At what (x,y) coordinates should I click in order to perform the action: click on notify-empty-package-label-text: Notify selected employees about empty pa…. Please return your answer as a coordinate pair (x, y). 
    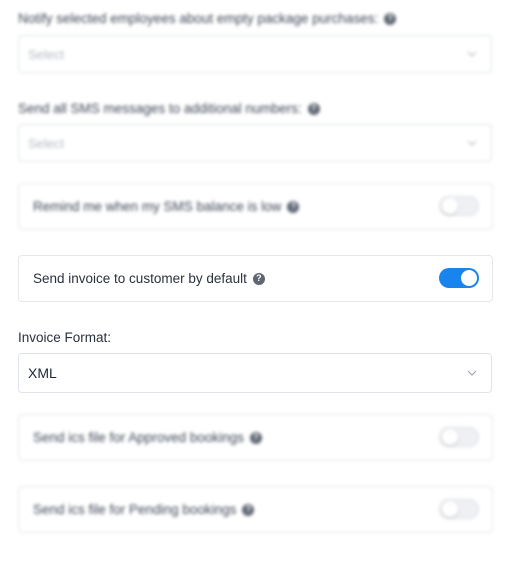
    Looking at the image, I should click on (198, 18).